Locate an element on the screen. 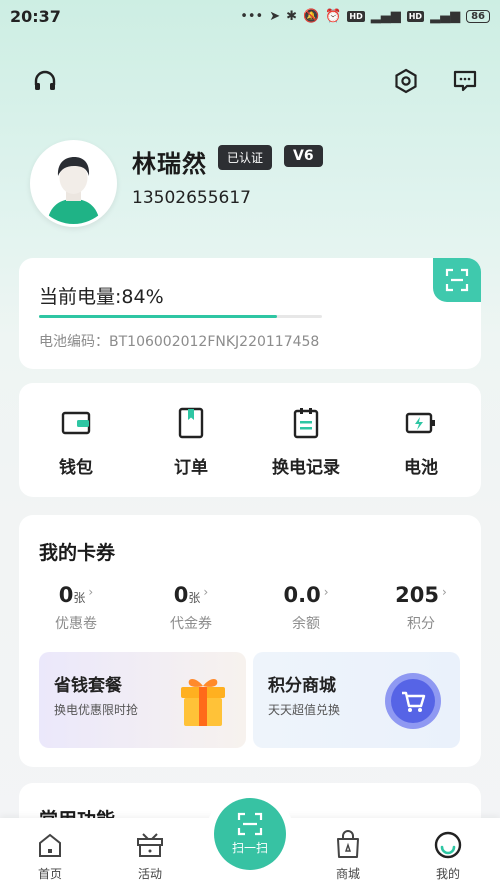 The image size is (500, 889). menu-label-wallet: 钱包 is located at coordinates (76, 468).